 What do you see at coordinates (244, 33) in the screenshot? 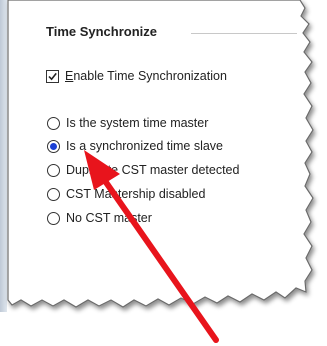
I see `group-separator` at bounding box center [244, 33].